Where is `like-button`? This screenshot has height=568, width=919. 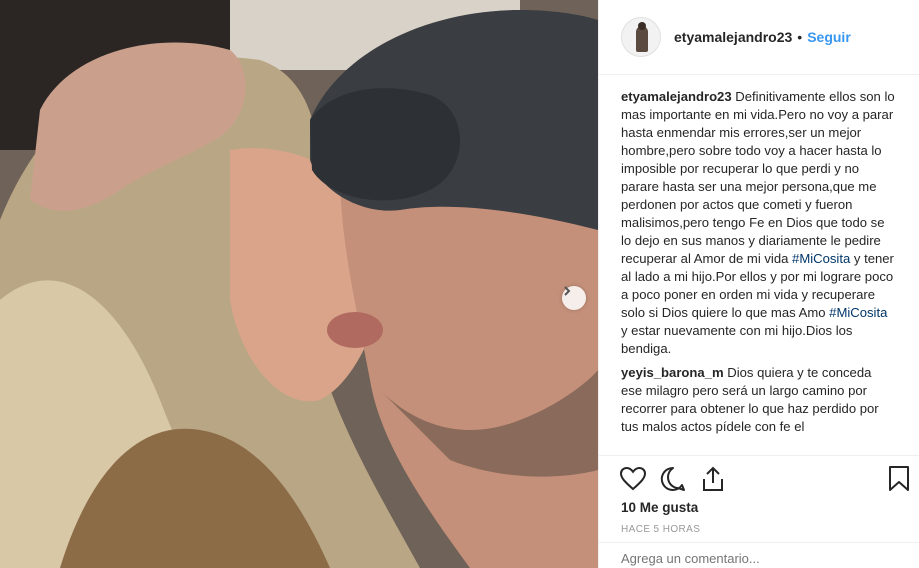
like-button is located at coordinates (633, 479).